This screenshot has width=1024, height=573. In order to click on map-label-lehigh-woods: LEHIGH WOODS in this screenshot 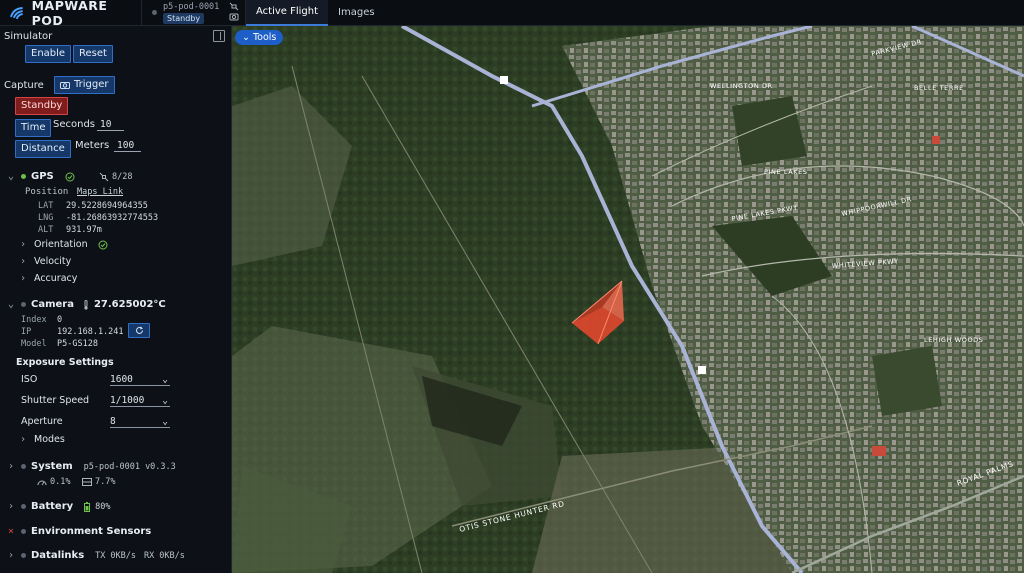, I will do `click(954, 340)`.